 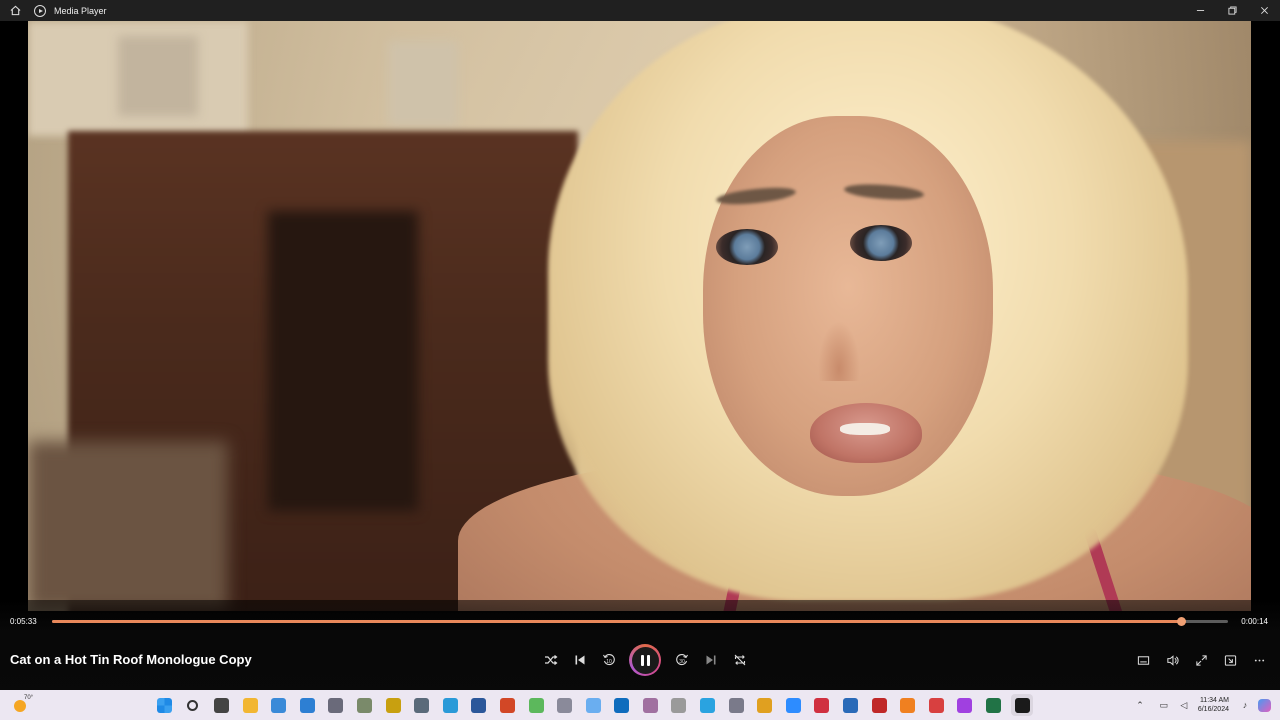 I want to click on system-tray: ⌃ ▭ ◁ 11:34 AM 6/16/2024 ♪, so click(x=1205, y=705).